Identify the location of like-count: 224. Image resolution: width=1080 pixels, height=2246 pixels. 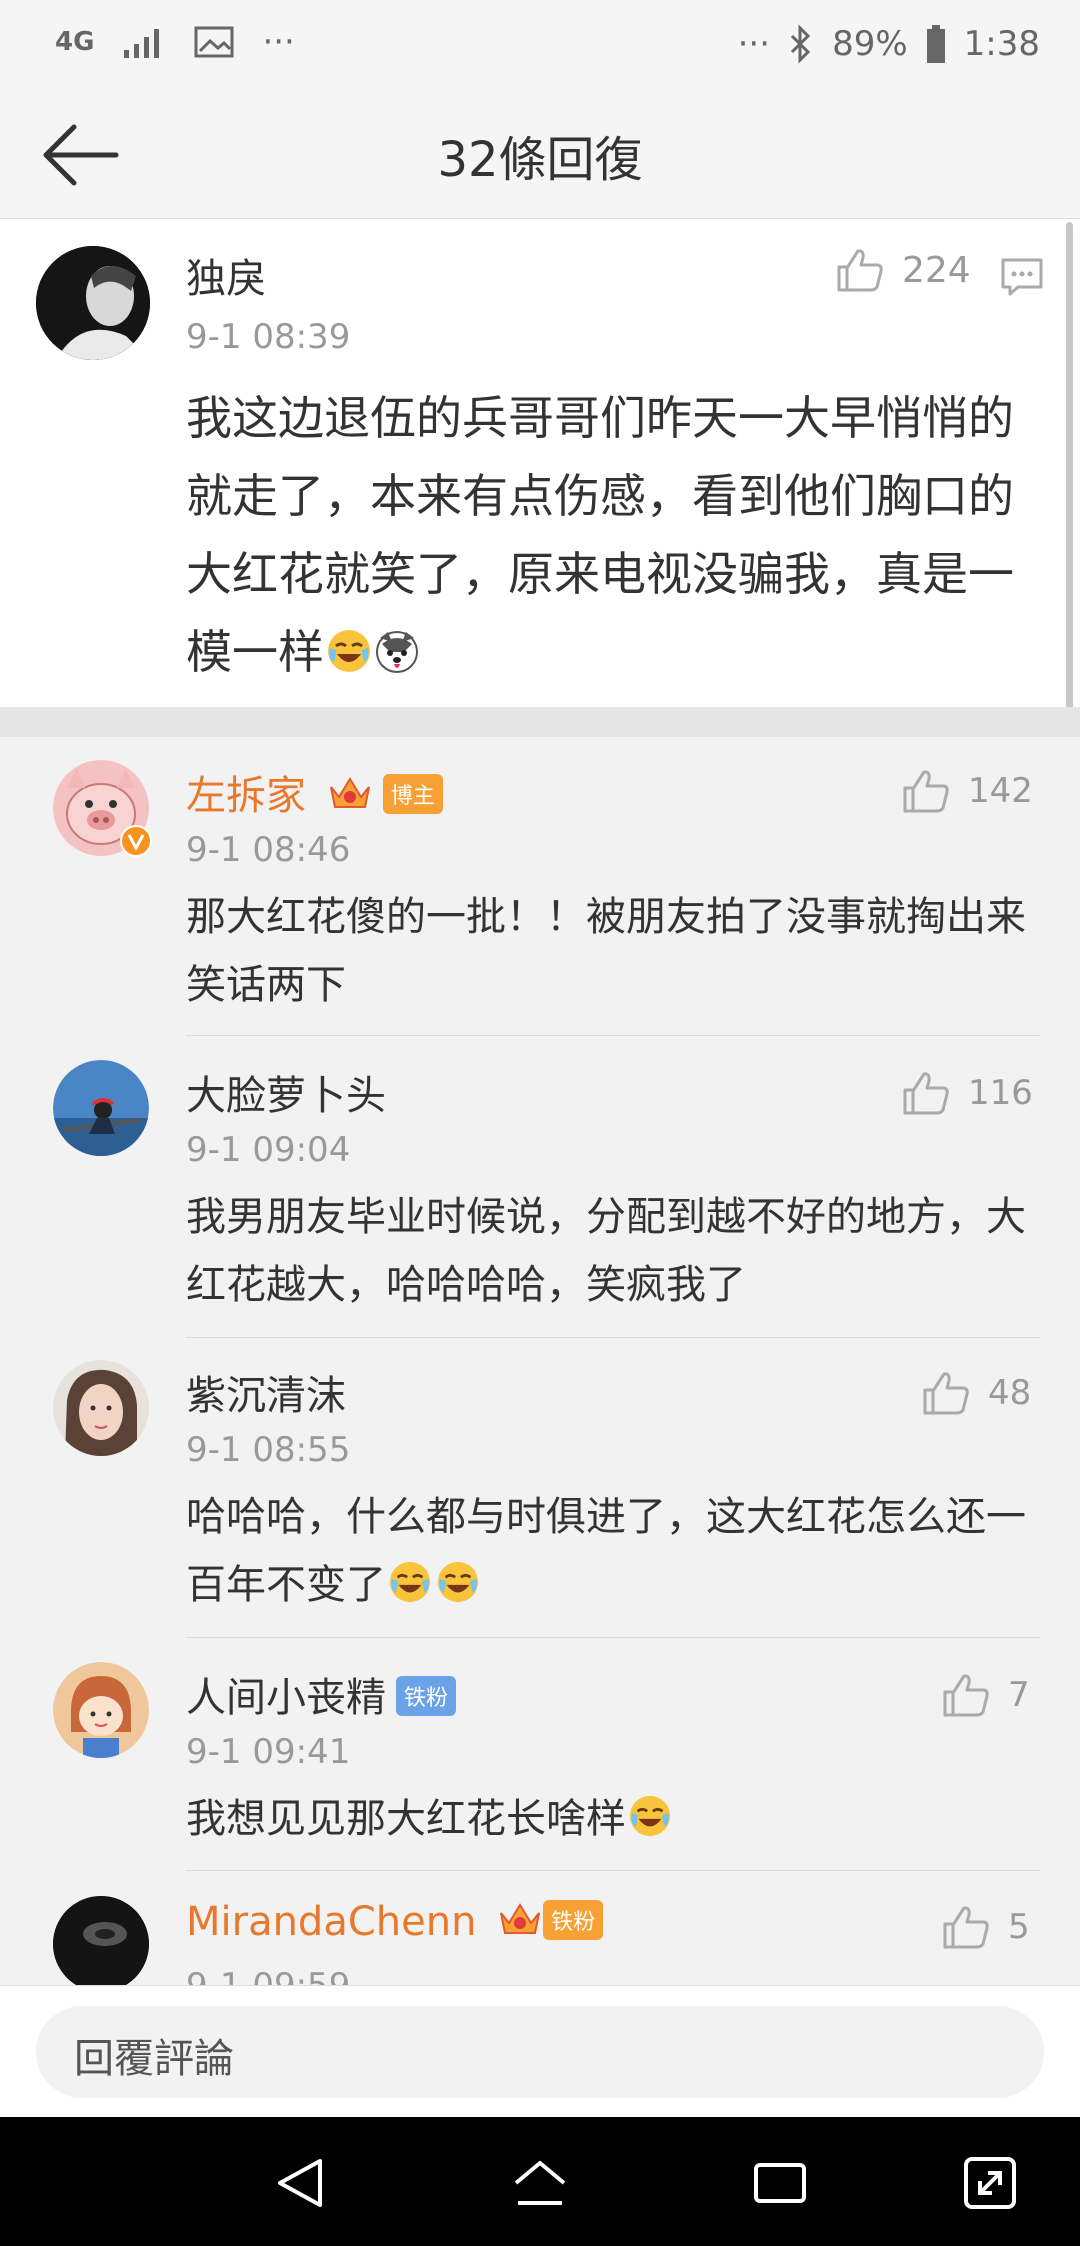
(936, 270).